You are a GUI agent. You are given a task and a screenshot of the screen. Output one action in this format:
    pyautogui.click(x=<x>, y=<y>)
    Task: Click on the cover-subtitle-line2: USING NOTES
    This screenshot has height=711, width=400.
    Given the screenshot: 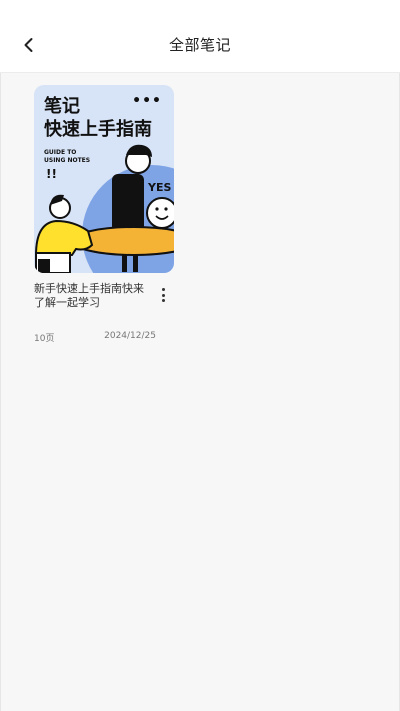 What is the action you would take?
    pyautogui.click(x=67, y=160)
    